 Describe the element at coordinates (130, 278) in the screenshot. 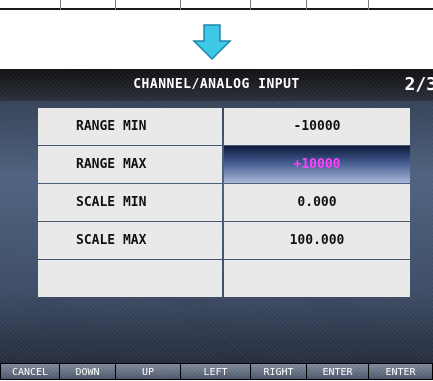

I see `row-label-empty` at that location.